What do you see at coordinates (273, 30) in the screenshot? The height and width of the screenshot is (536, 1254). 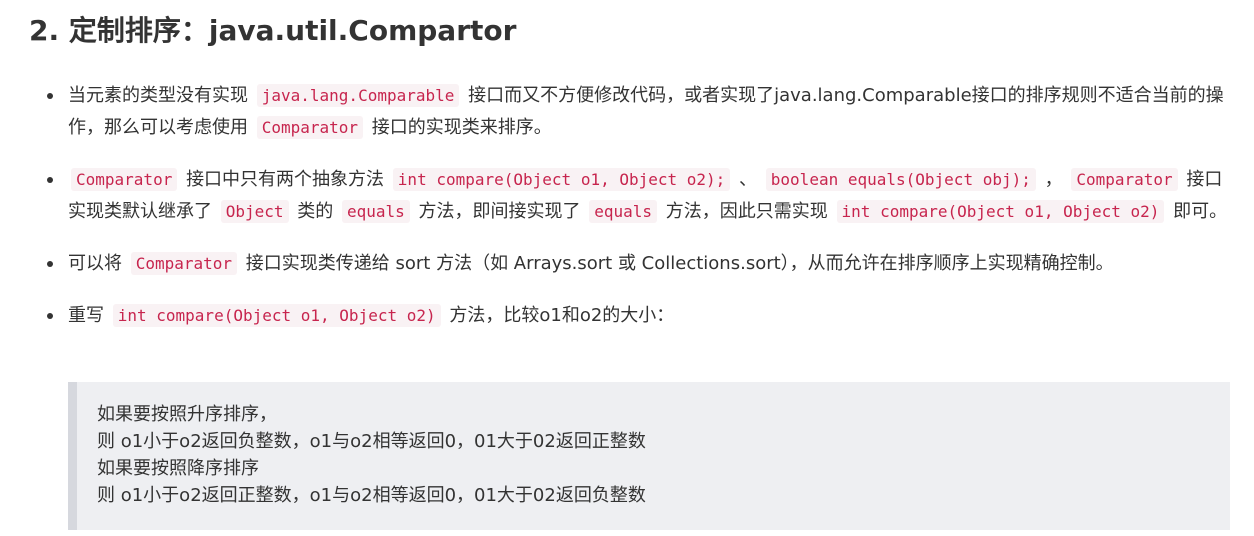 I see `section-heading: 2. 定制排序：java.util.Compartor` at bounding box center [273, 30].